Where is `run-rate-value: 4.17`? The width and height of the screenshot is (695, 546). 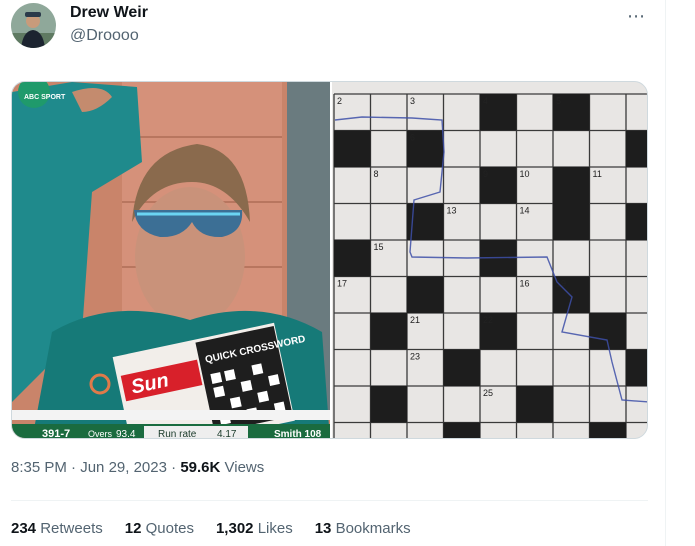
run-rate-value: 4.17 is located at coordinates (227, 434).